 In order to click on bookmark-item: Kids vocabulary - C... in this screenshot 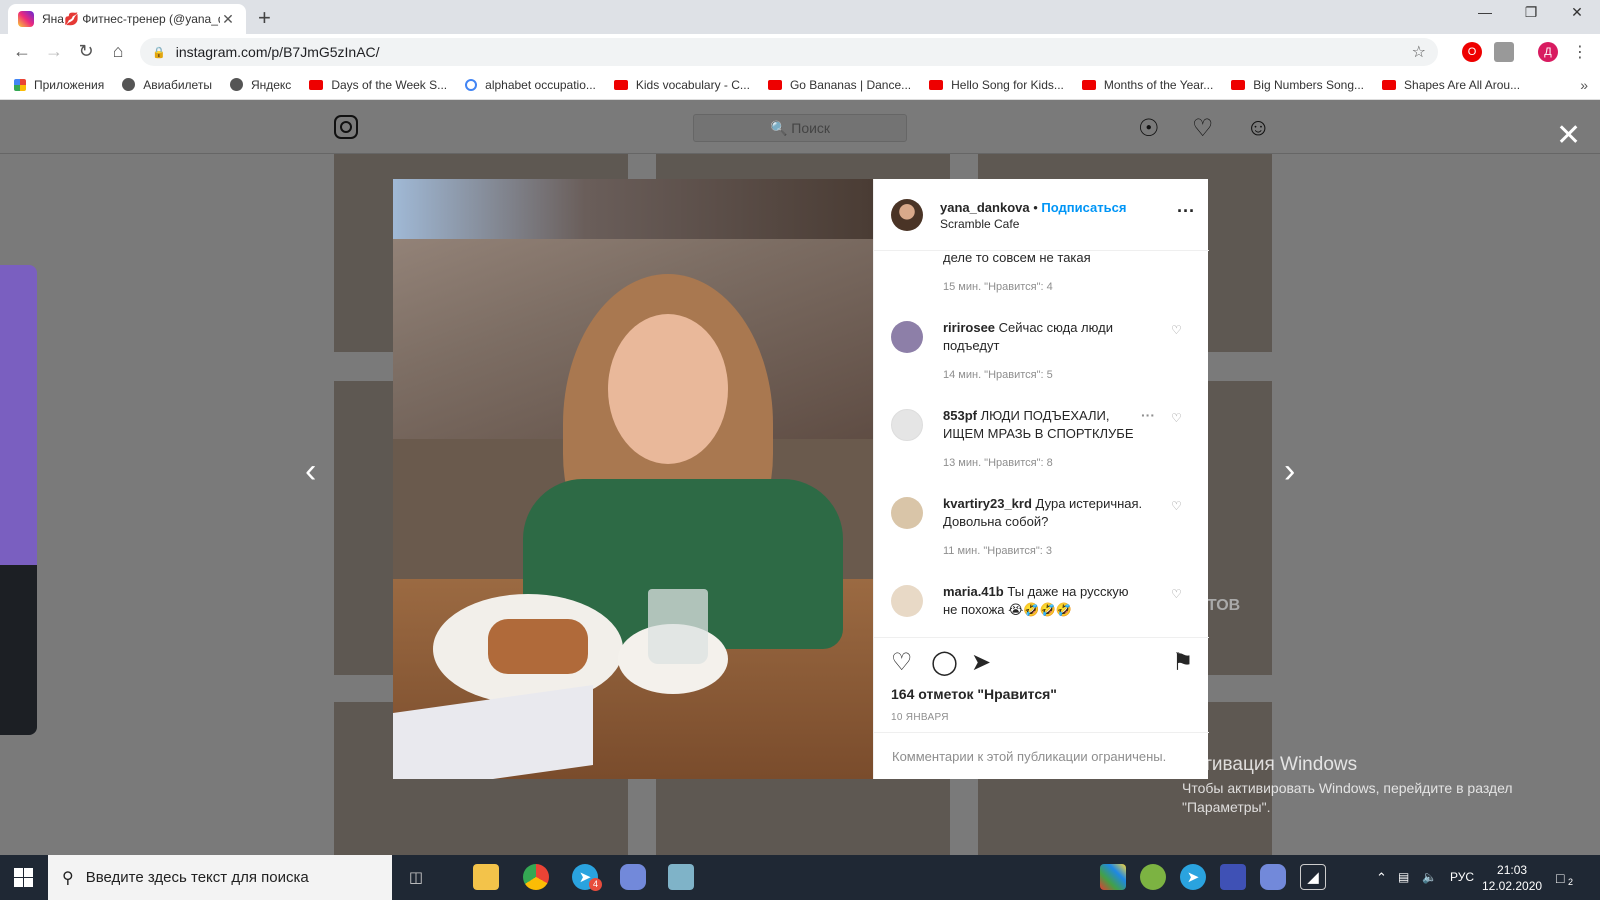, I will do `click(681, 85)`.